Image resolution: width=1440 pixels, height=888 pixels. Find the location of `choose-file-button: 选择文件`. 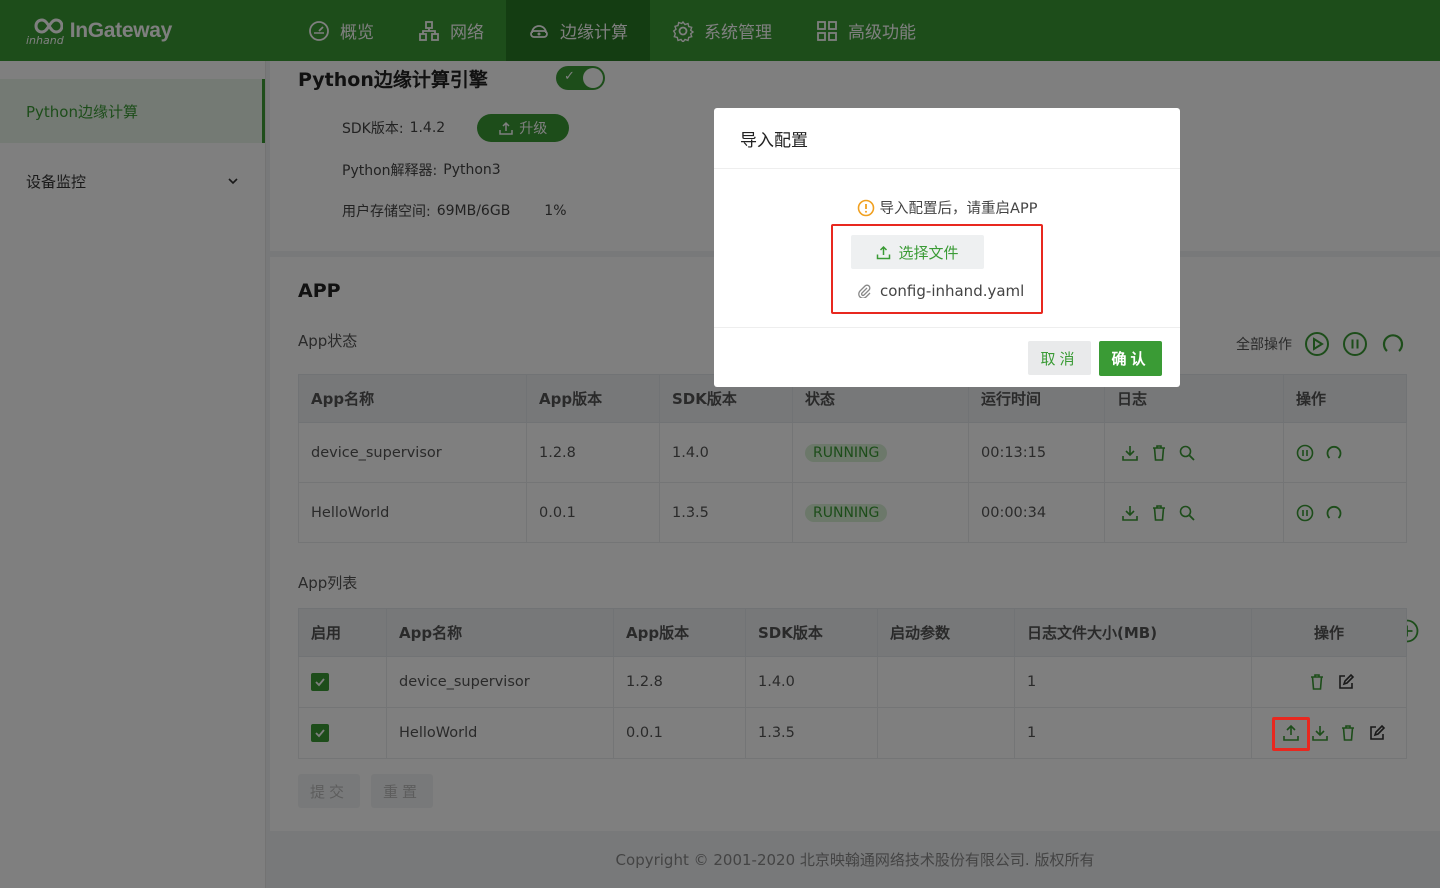

choose-file-button: 选择文件 is located at coordinates (917, 252).